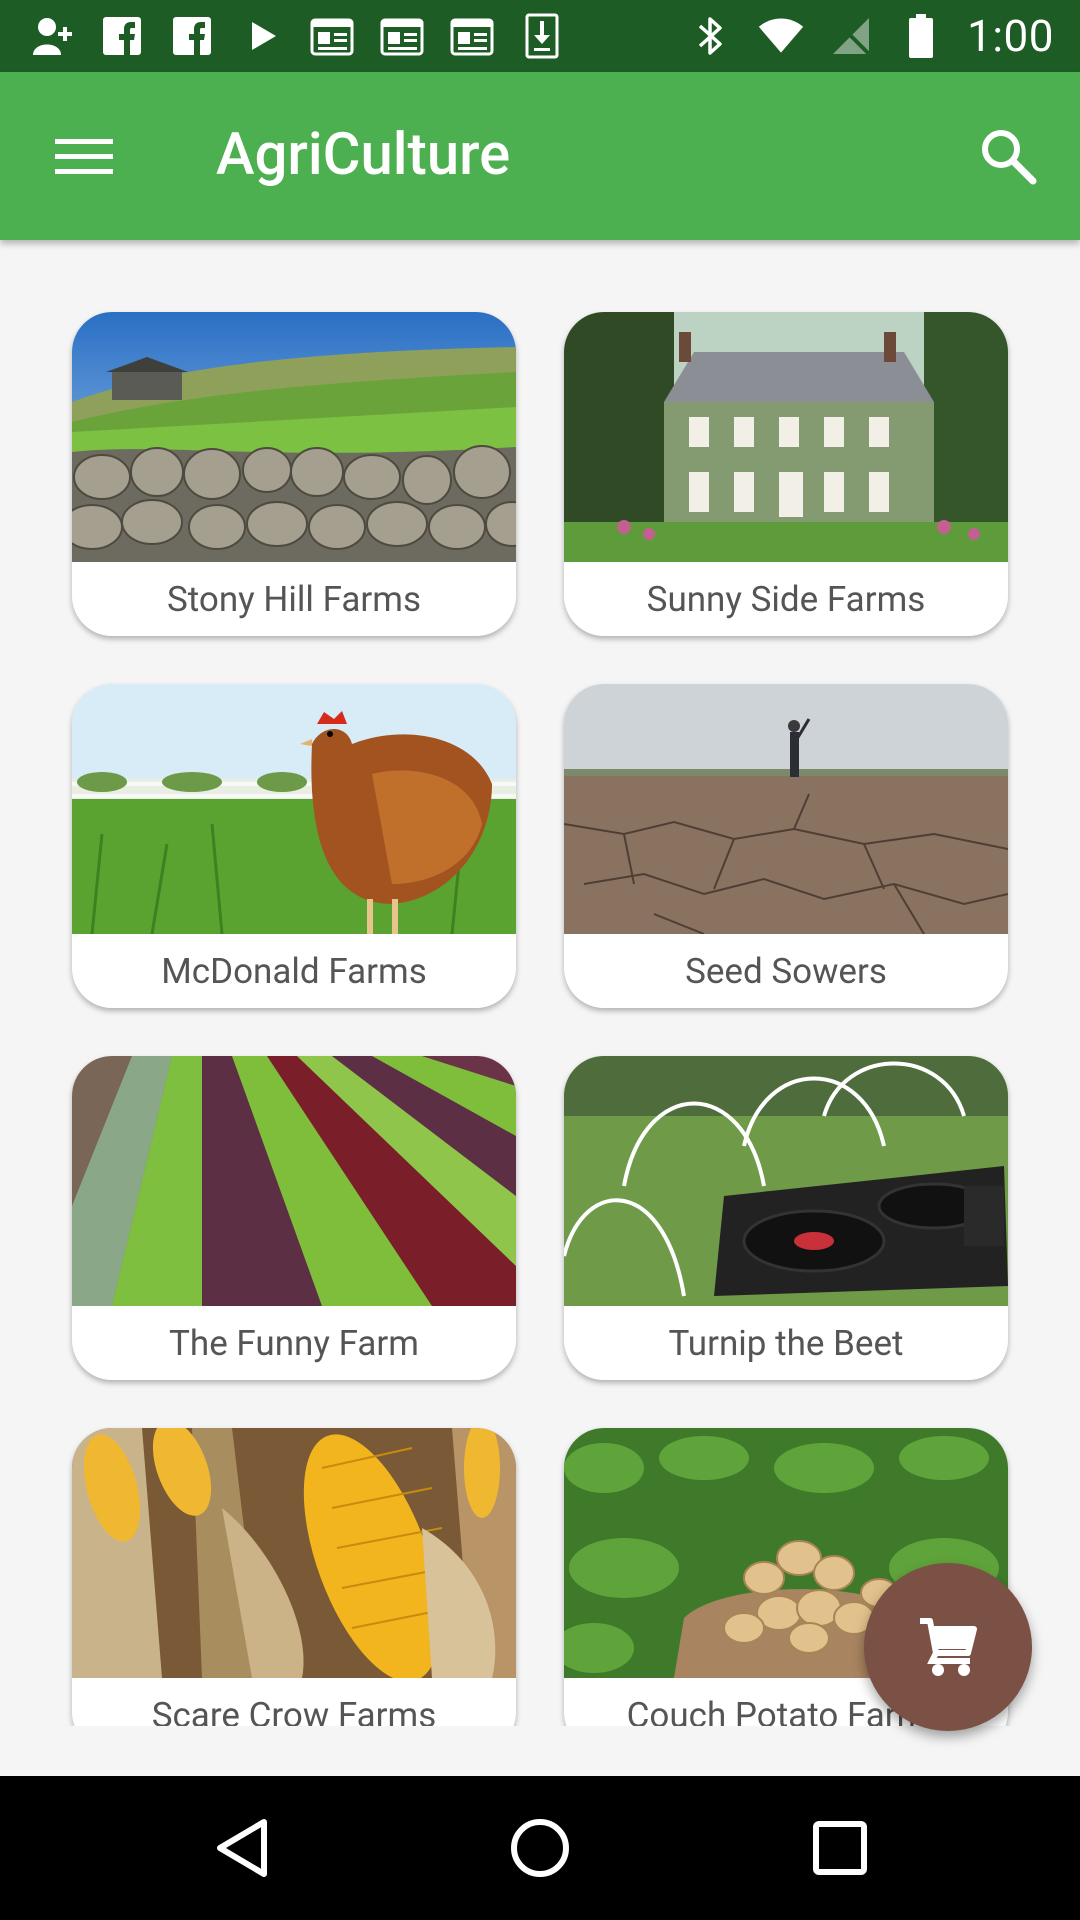 This screenshot has width=1080, height=1920. I want to click on lettuce-rows-image, so click(294, 1181).